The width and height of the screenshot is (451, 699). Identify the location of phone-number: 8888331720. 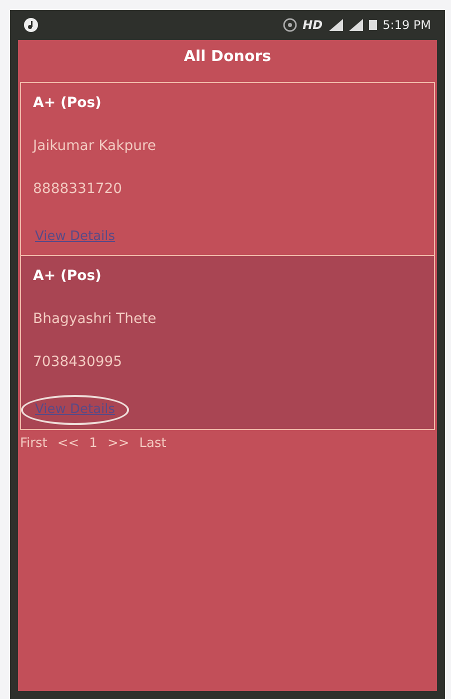
(77, 188).